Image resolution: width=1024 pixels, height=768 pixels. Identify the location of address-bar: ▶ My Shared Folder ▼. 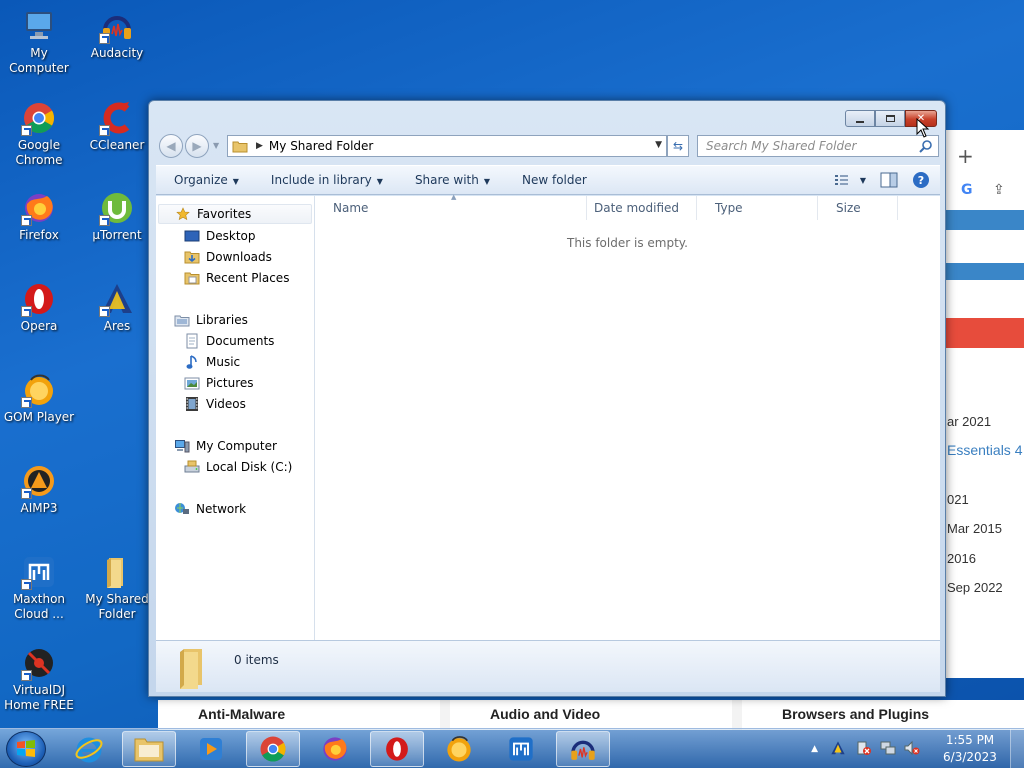
(447, 146).